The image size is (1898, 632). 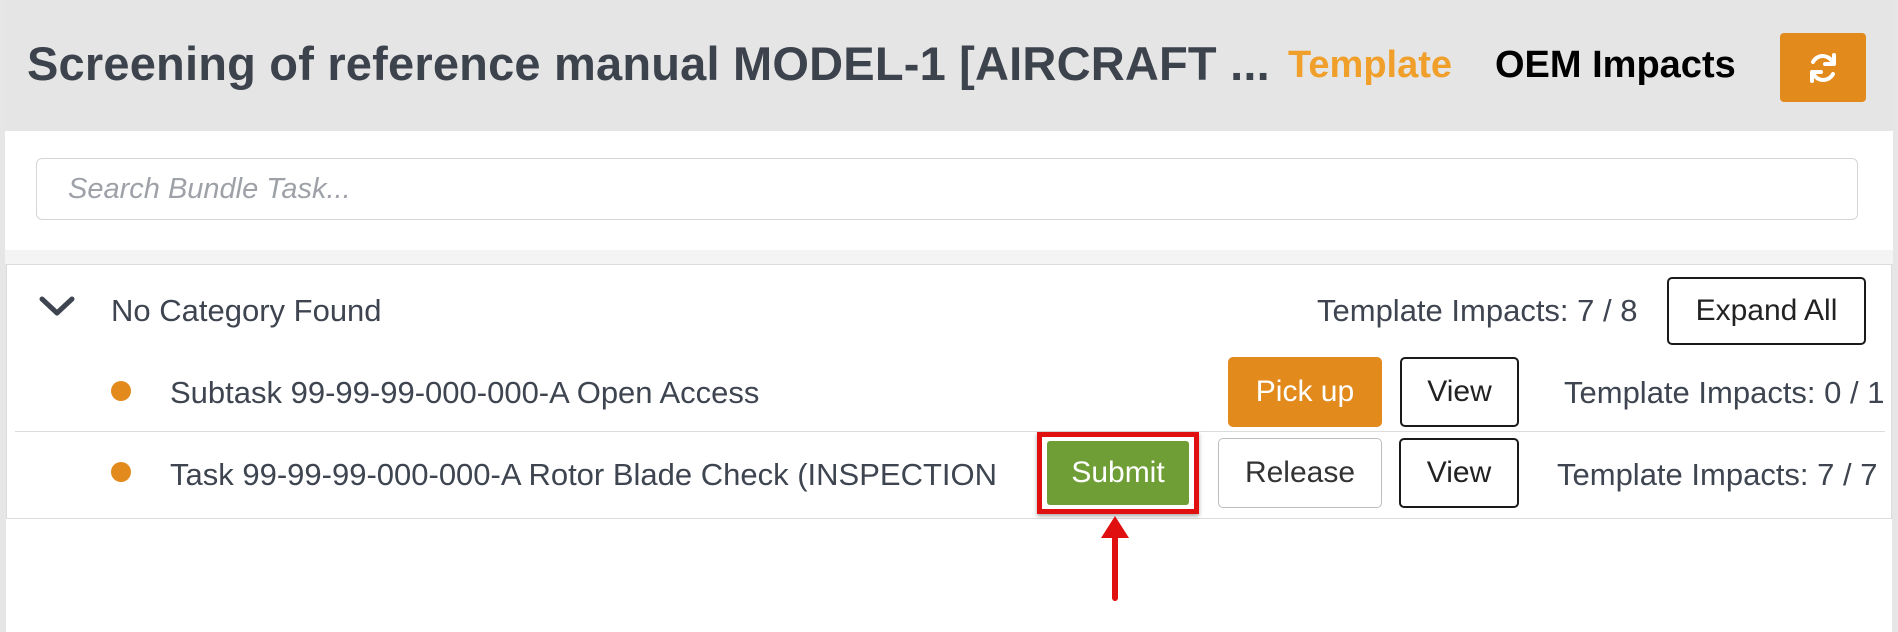 I want to click on task-label: Subtask 99-99-99-000-000-A Open Access, so click(x=465, y=392).